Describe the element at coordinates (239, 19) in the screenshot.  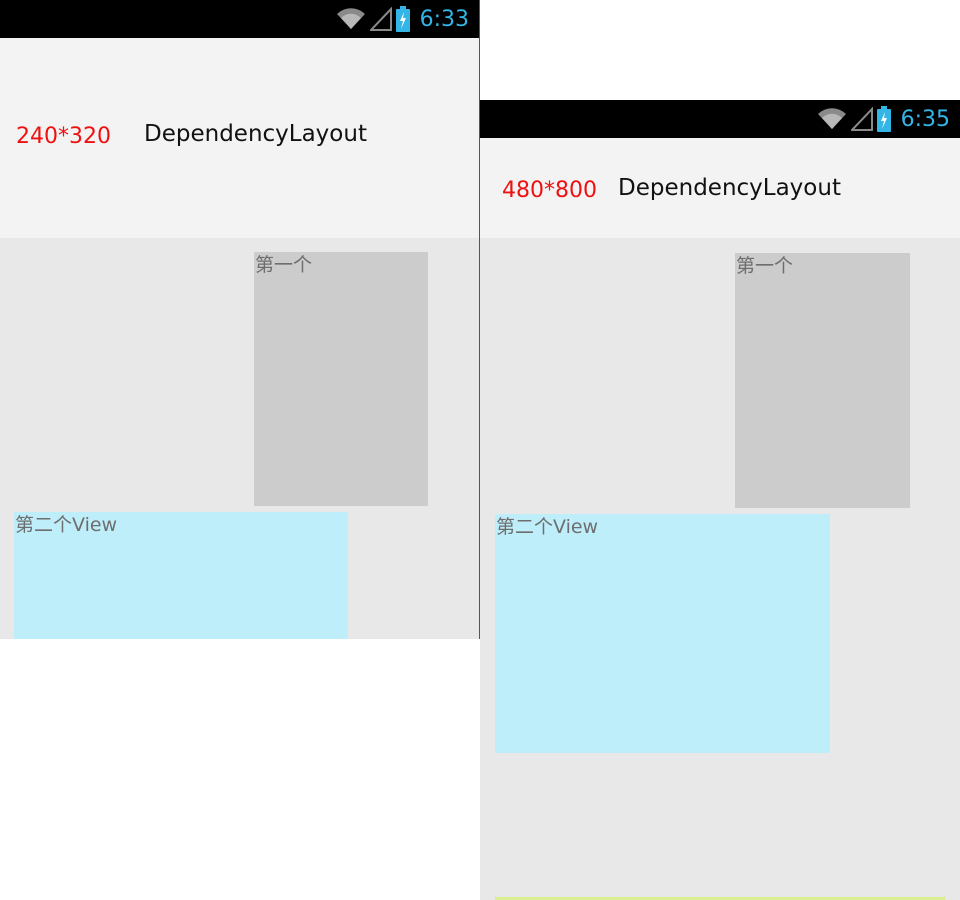
I see `status-bar: 6:33` at that location.